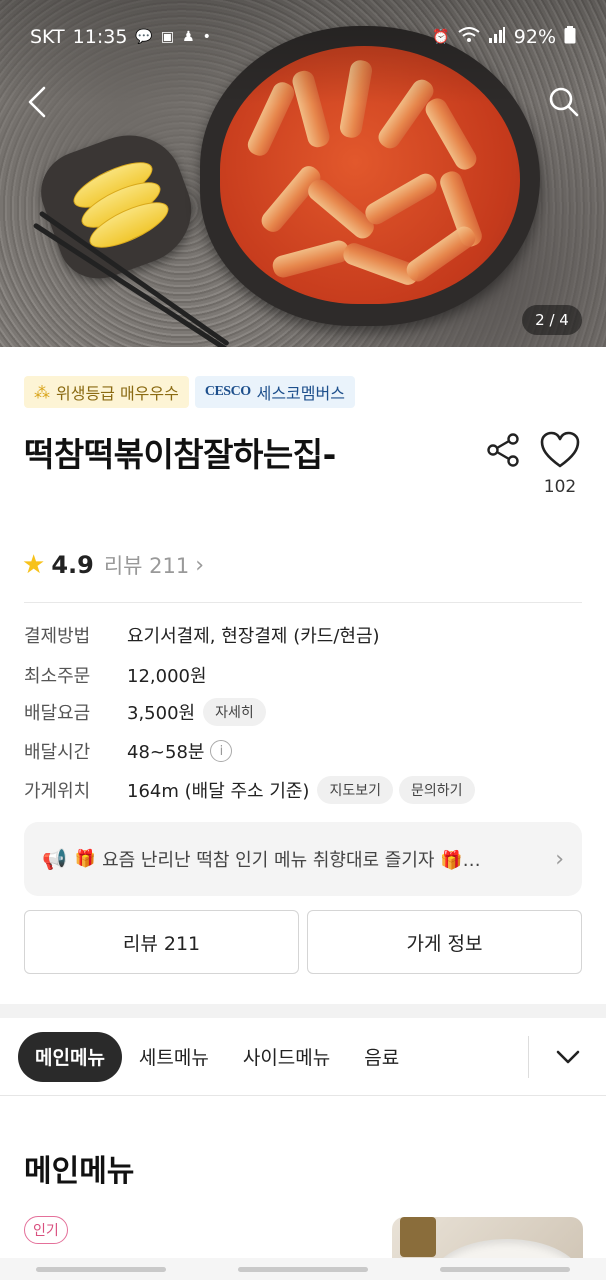 The image size is (606, 1280). What do you see at coordinates (57, 676) in the screenshot?
I see `info-label: 최소주문` at bounding box center [57, 676].